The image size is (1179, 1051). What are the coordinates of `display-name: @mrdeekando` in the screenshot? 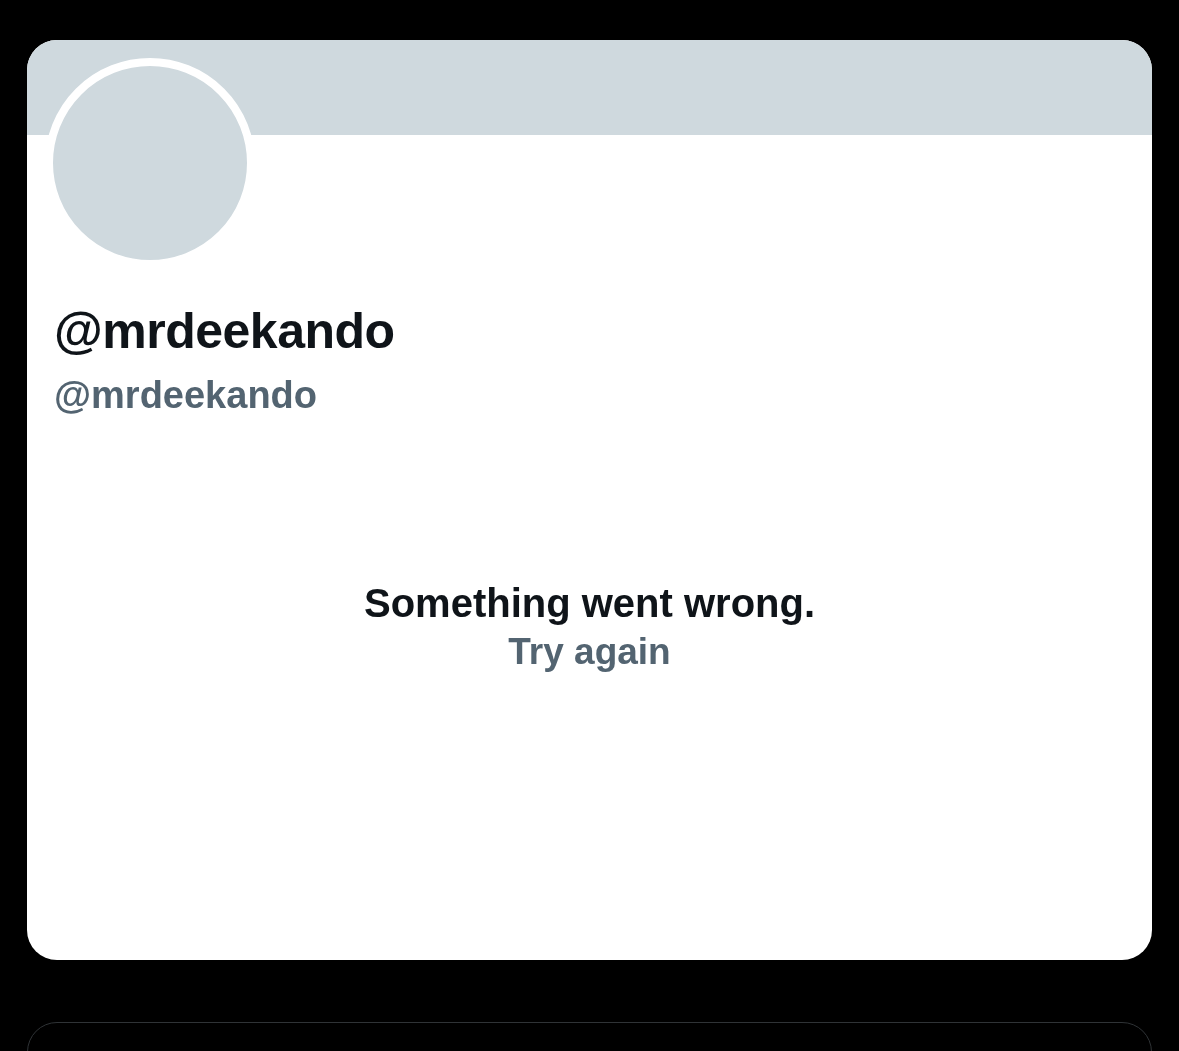 It's located at (225, 331).